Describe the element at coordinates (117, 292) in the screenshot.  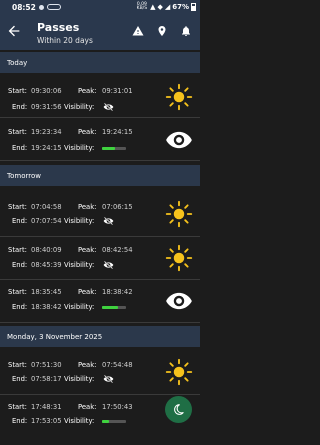
I see `peak-time: 18:38:42` at that location.